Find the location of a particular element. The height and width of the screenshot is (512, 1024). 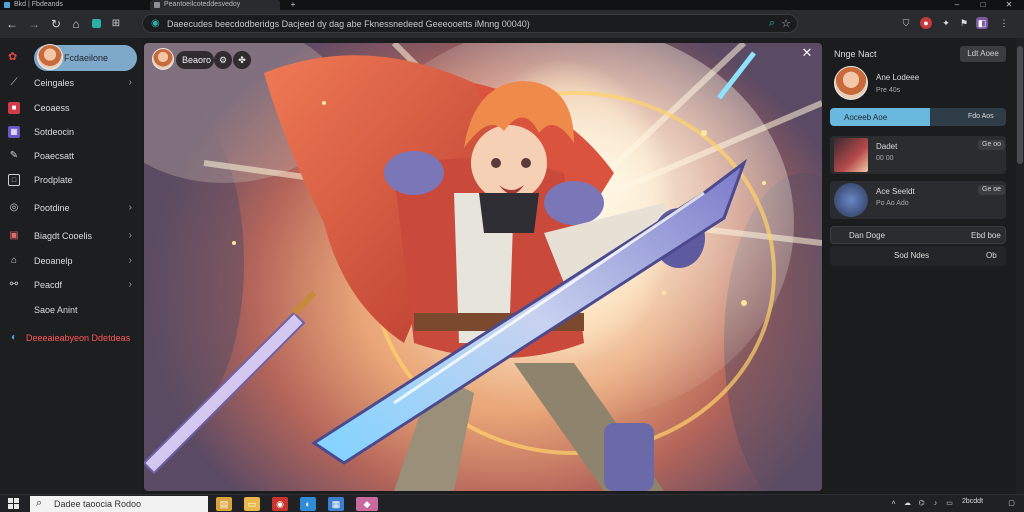

item-meta: 00 00 is located at coordinates (885, 158).